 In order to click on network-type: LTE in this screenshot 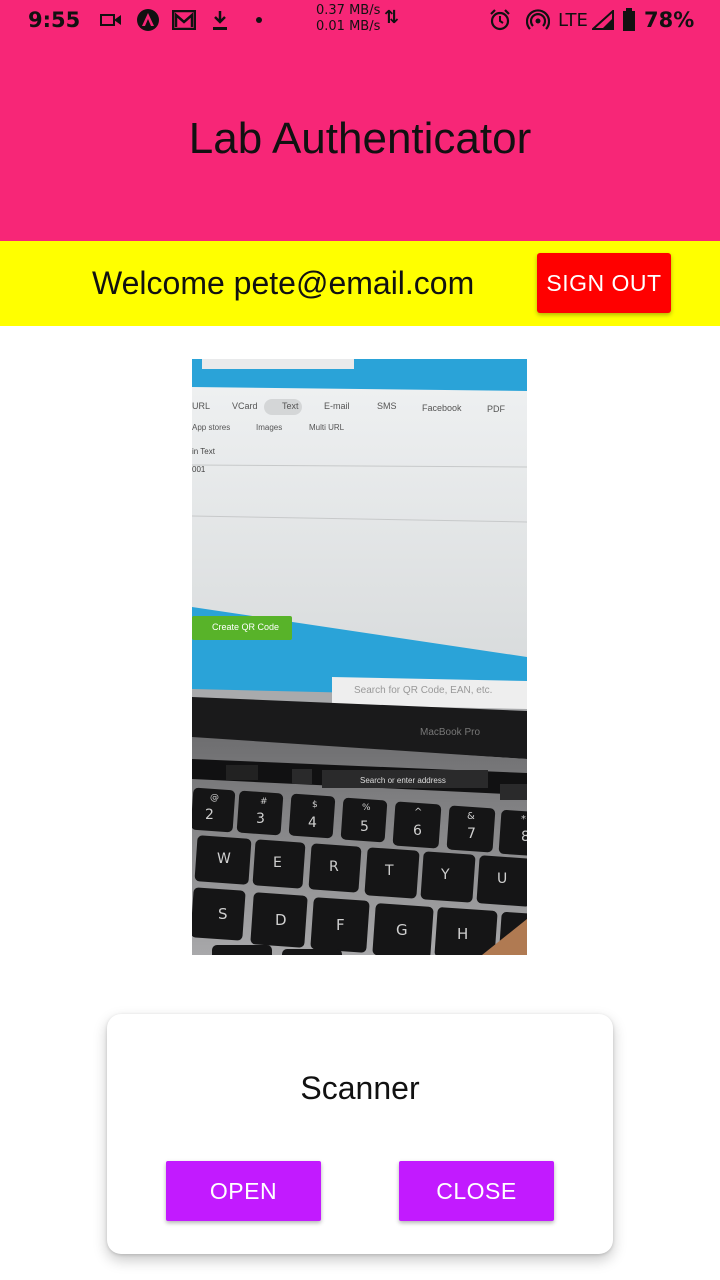, I will do `click(573, 20)`.